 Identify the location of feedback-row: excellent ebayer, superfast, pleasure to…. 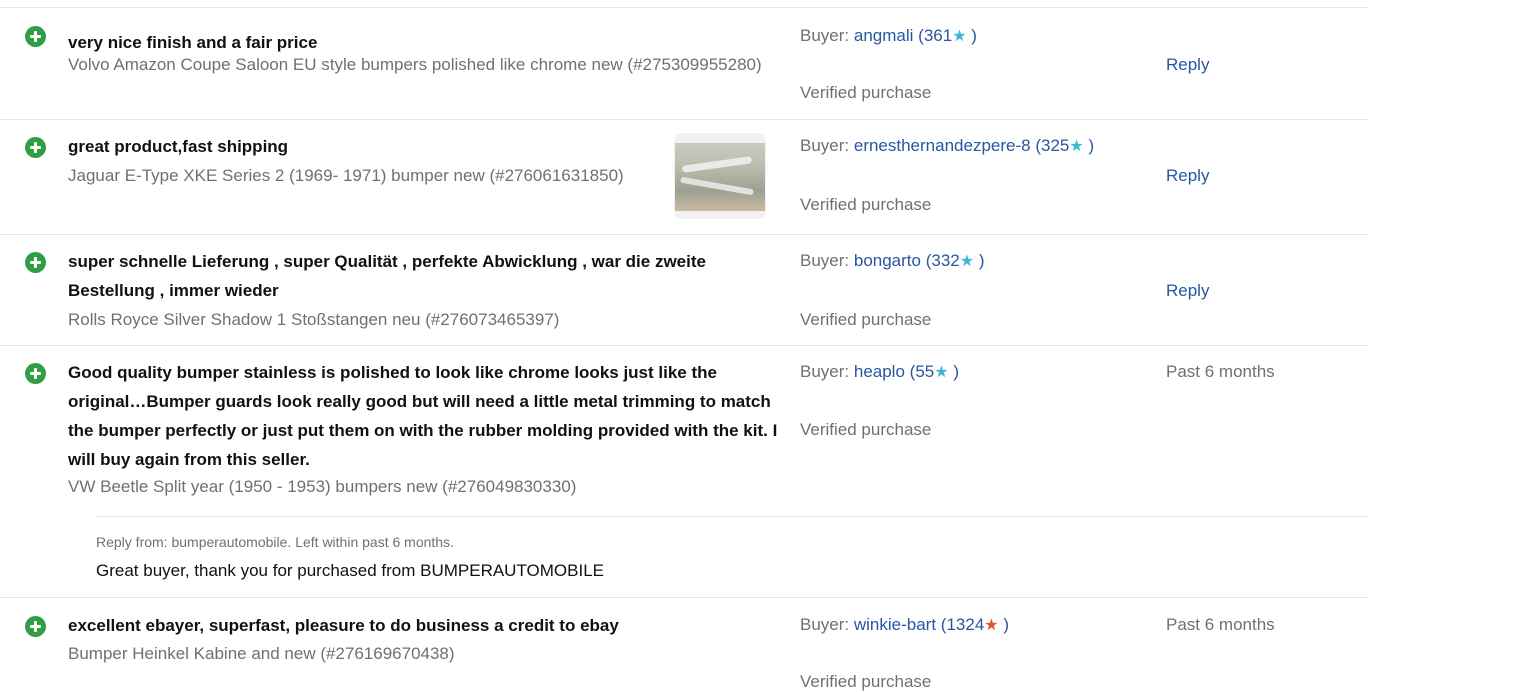
(684, 644).